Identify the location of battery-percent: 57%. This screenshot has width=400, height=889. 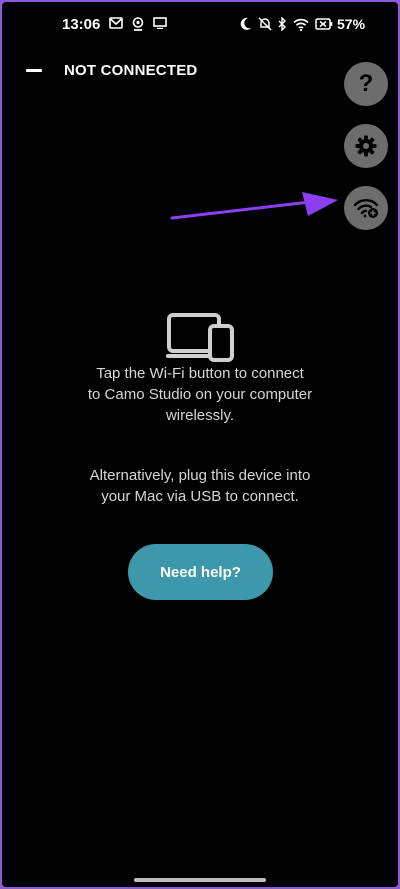
(351, 24).